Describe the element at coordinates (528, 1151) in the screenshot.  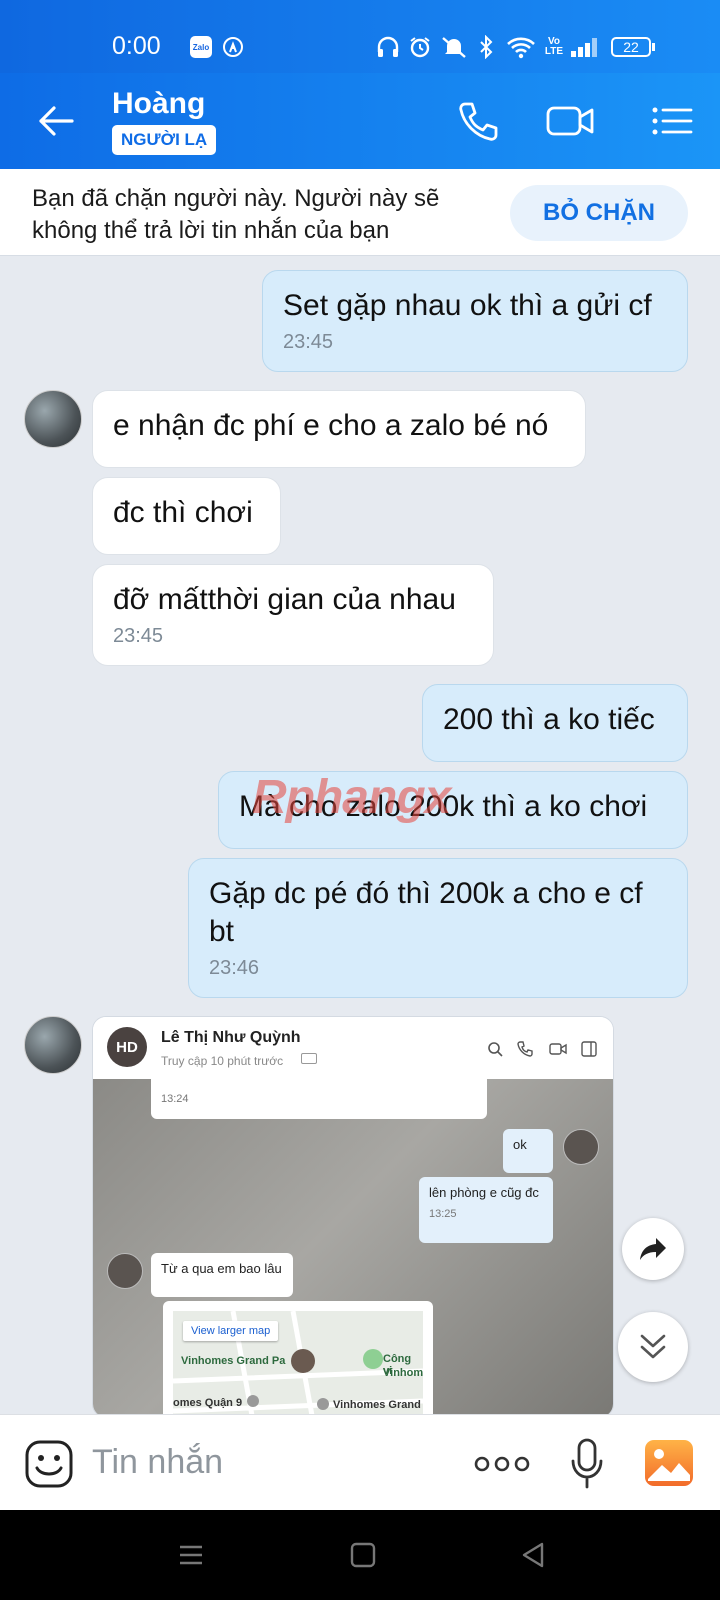
I see `screenshot-bubble: ok` at that location.